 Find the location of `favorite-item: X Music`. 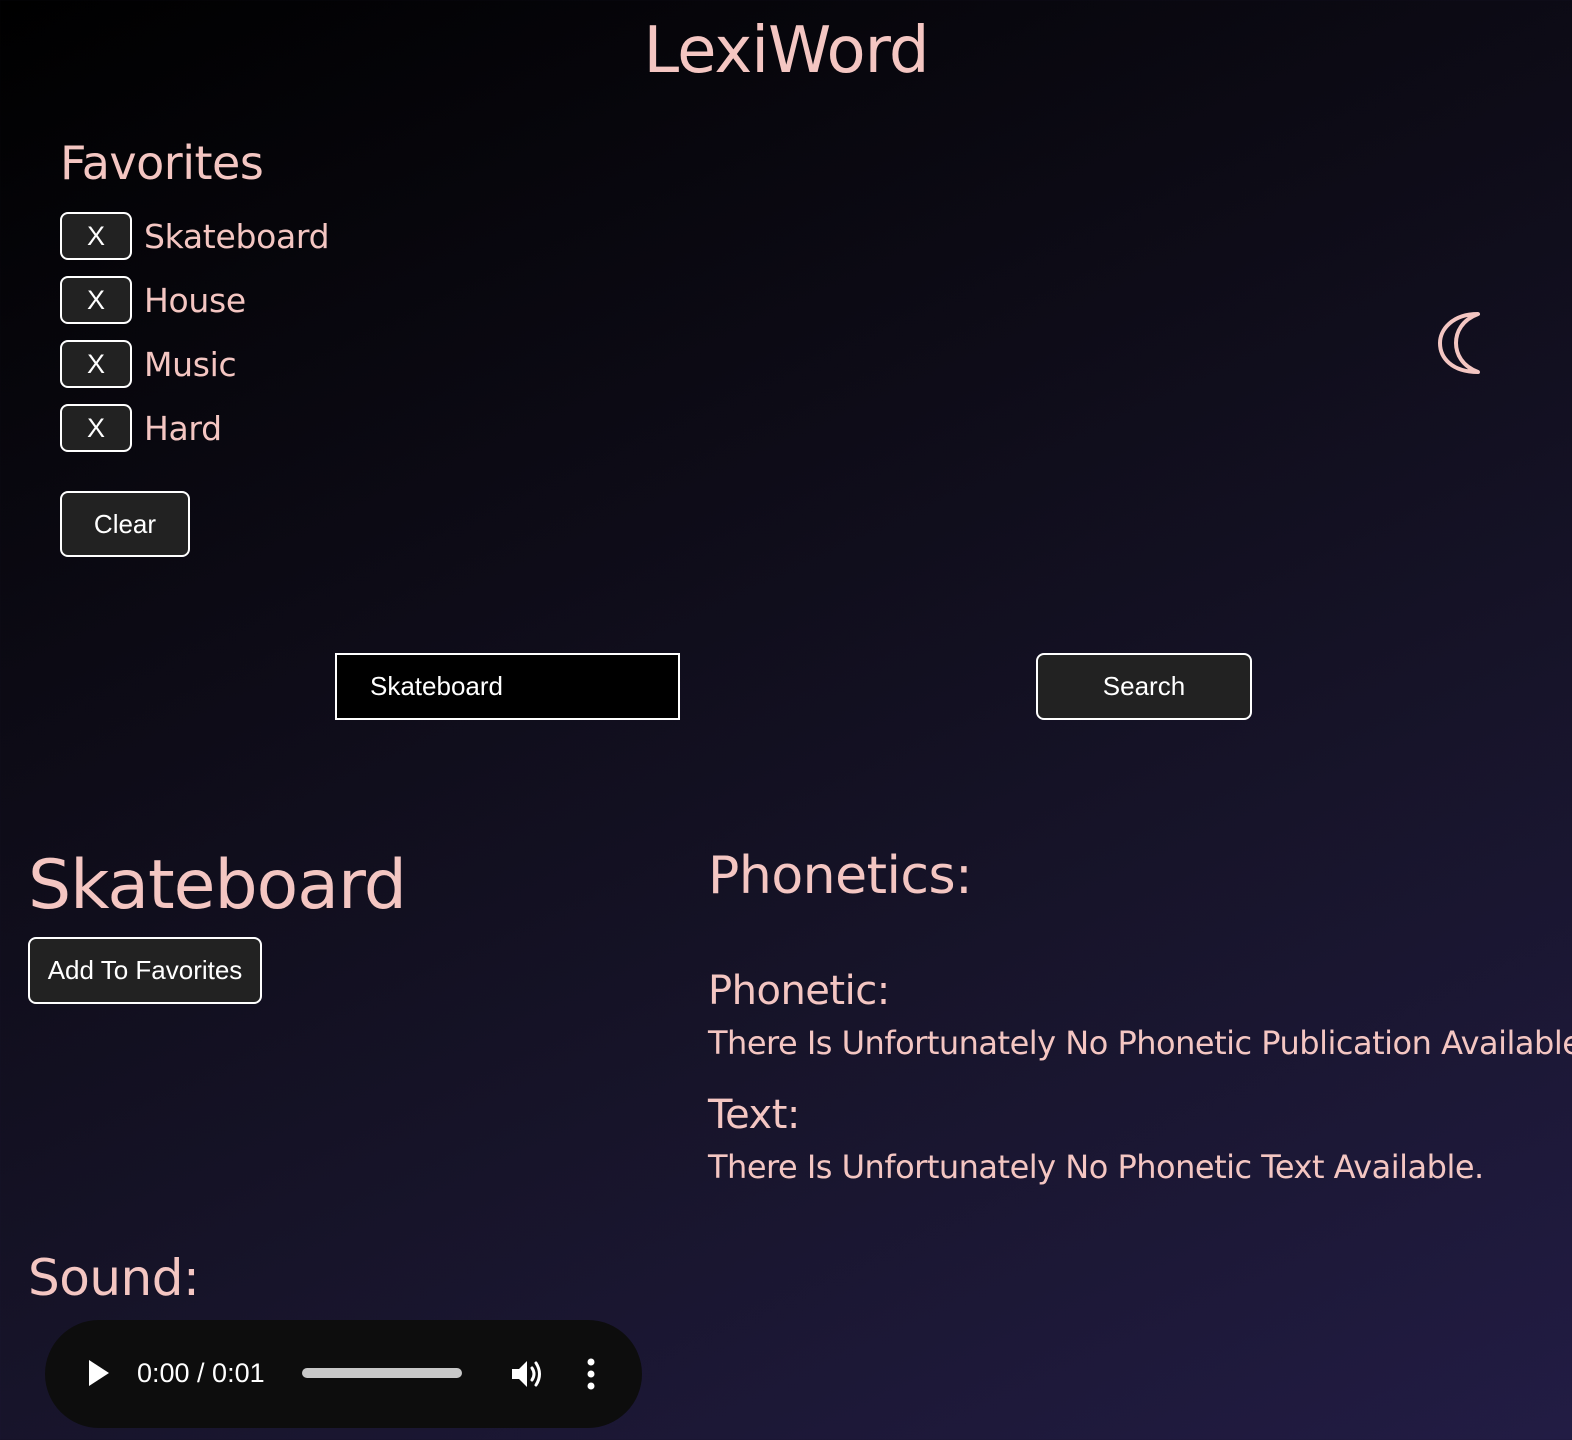

favorite-item: X Music is located at coordinates (194, 364).